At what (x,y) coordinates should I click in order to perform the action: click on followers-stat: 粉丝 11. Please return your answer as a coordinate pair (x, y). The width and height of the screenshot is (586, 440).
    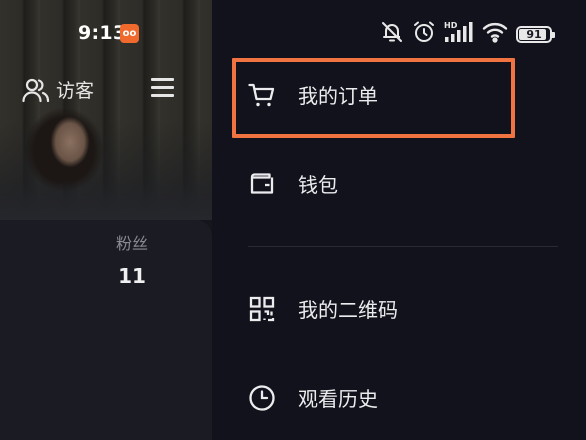
    Looking at the image, I should click on (132, 259).